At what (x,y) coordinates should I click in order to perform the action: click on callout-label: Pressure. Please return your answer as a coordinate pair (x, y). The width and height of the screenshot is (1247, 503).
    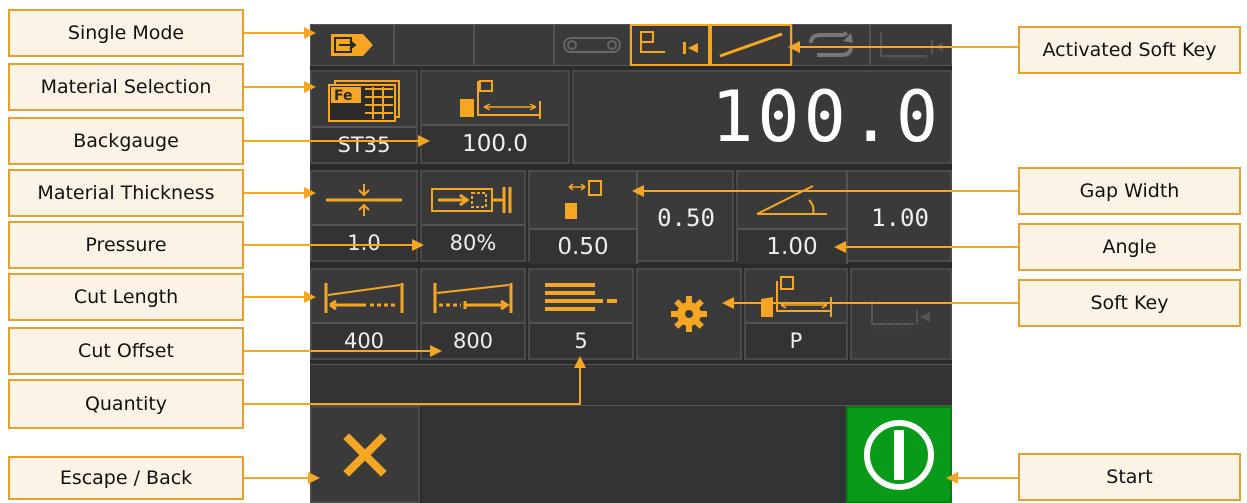
    Looking at the image, I should click on (126, 245).